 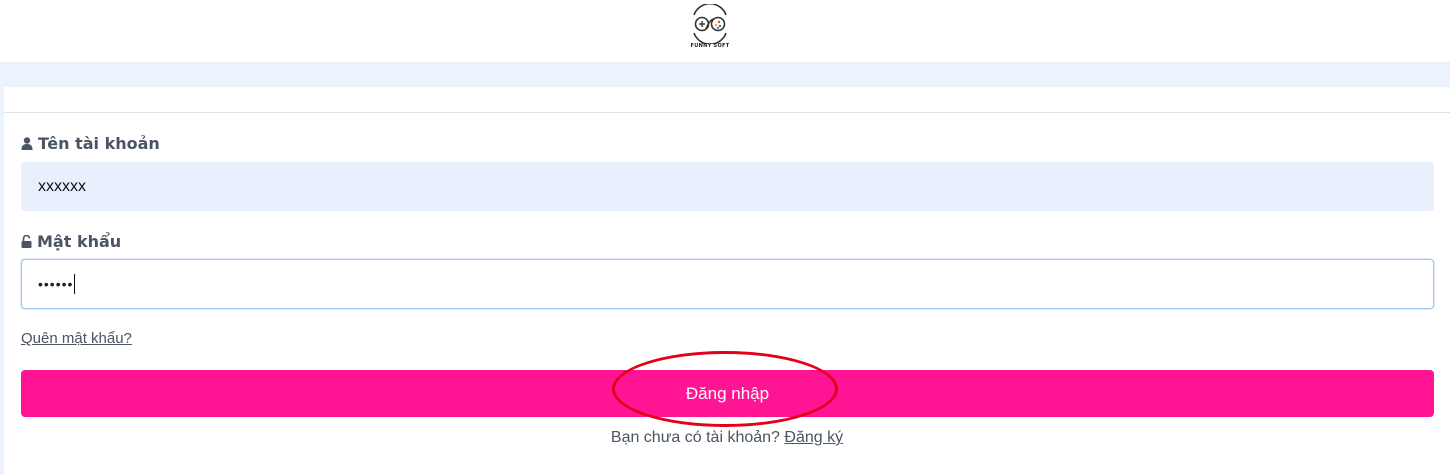 I want to click on text-caret, so click(x=75, y=284).